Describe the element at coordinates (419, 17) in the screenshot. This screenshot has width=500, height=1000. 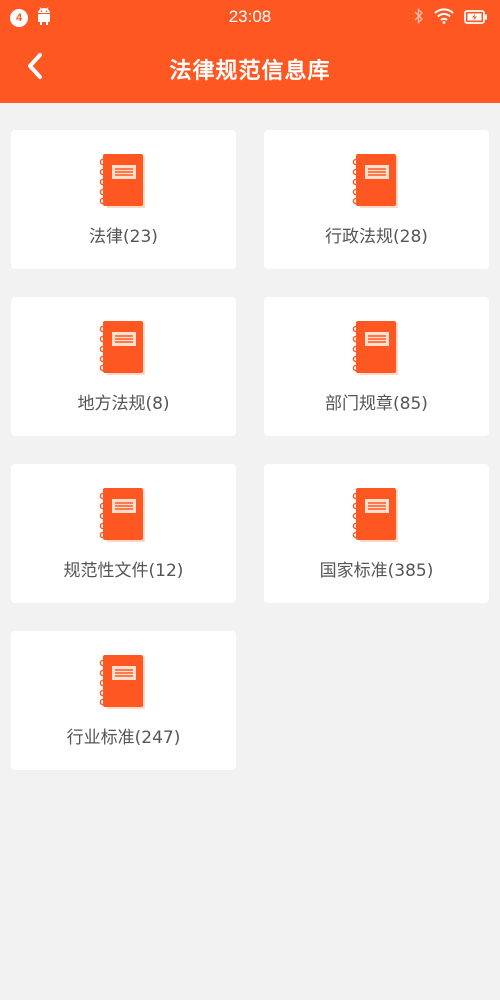
I see `bluetooth-icon` at that location.